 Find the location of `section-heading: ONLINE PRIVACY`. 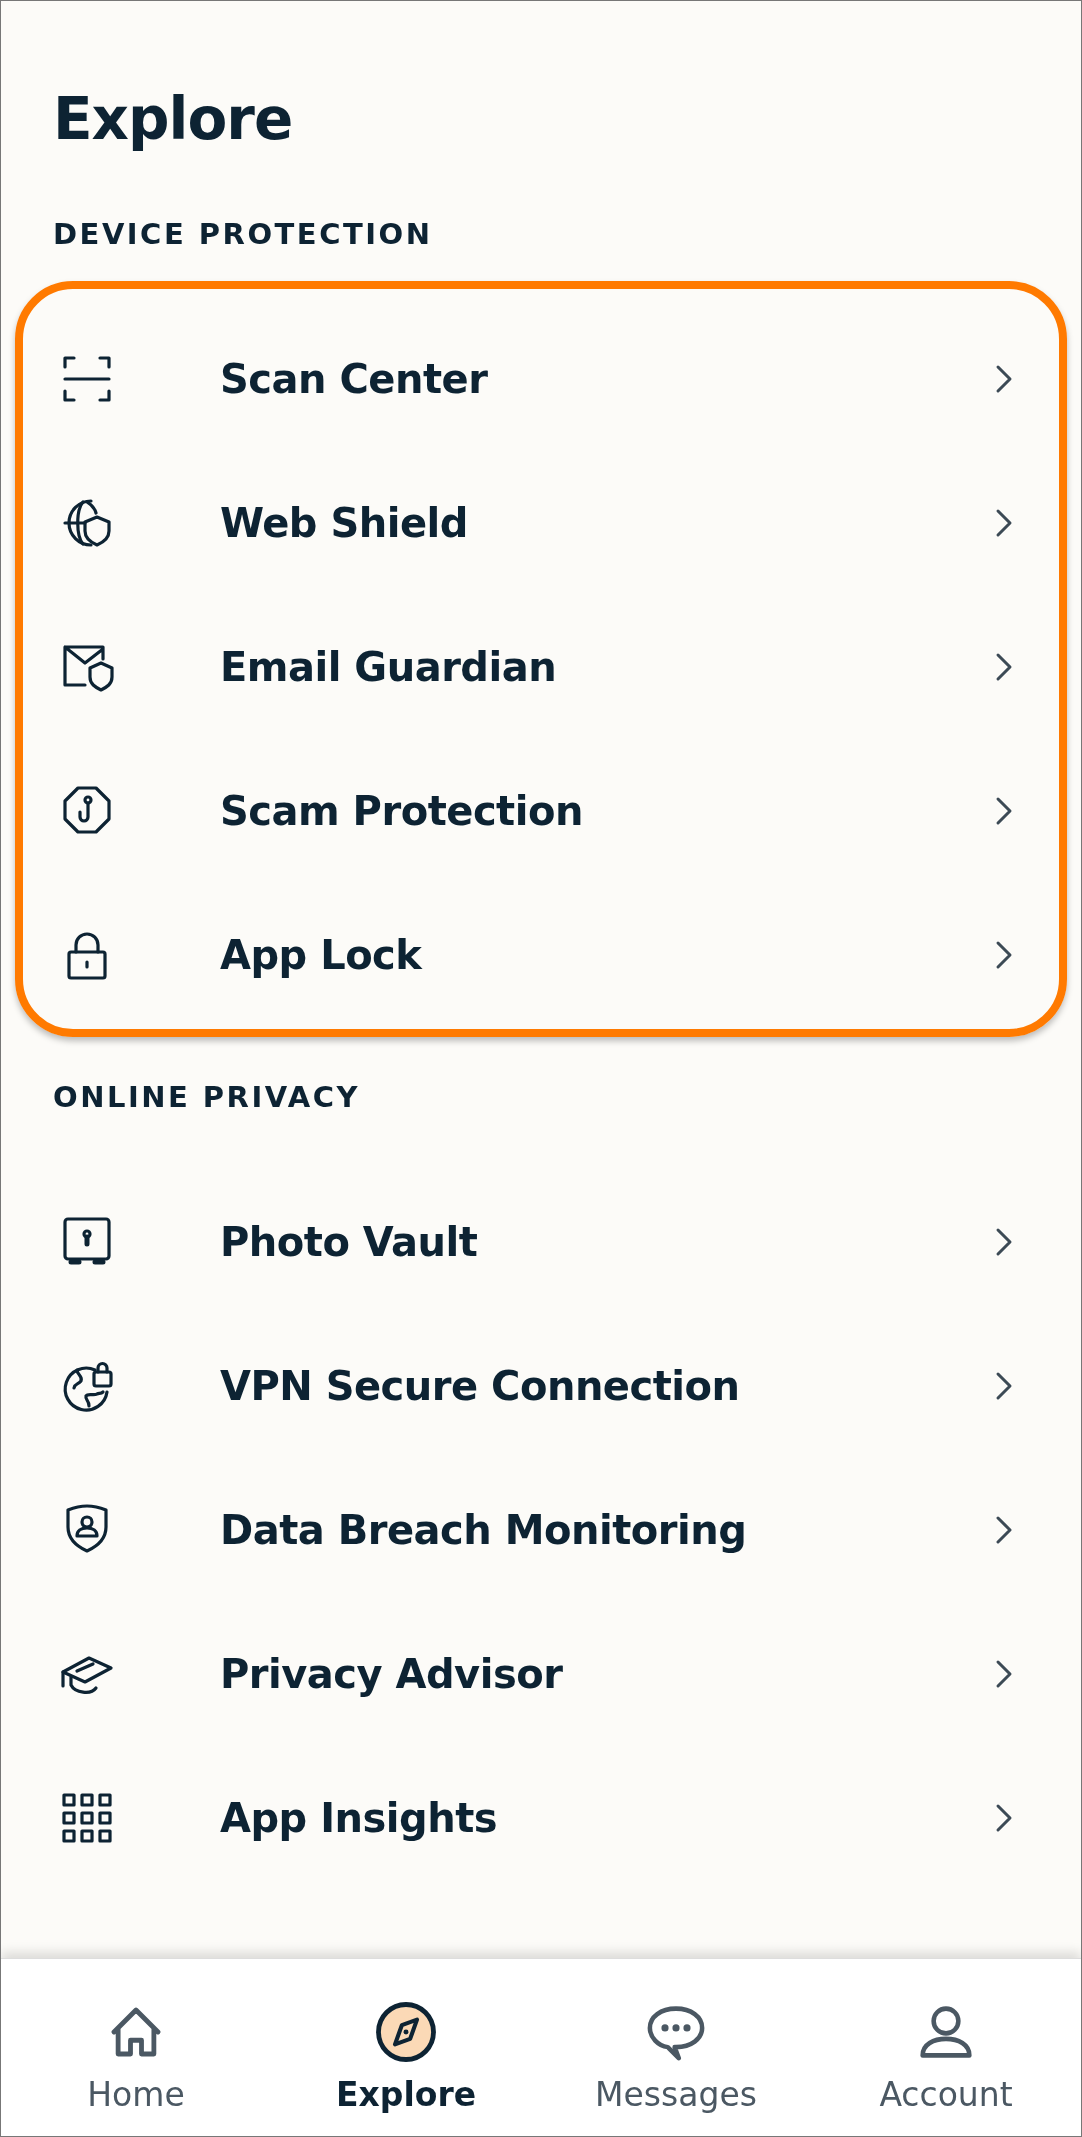

section-heading: ONLINE PRIVACY is located at coordinates (207, 1097).